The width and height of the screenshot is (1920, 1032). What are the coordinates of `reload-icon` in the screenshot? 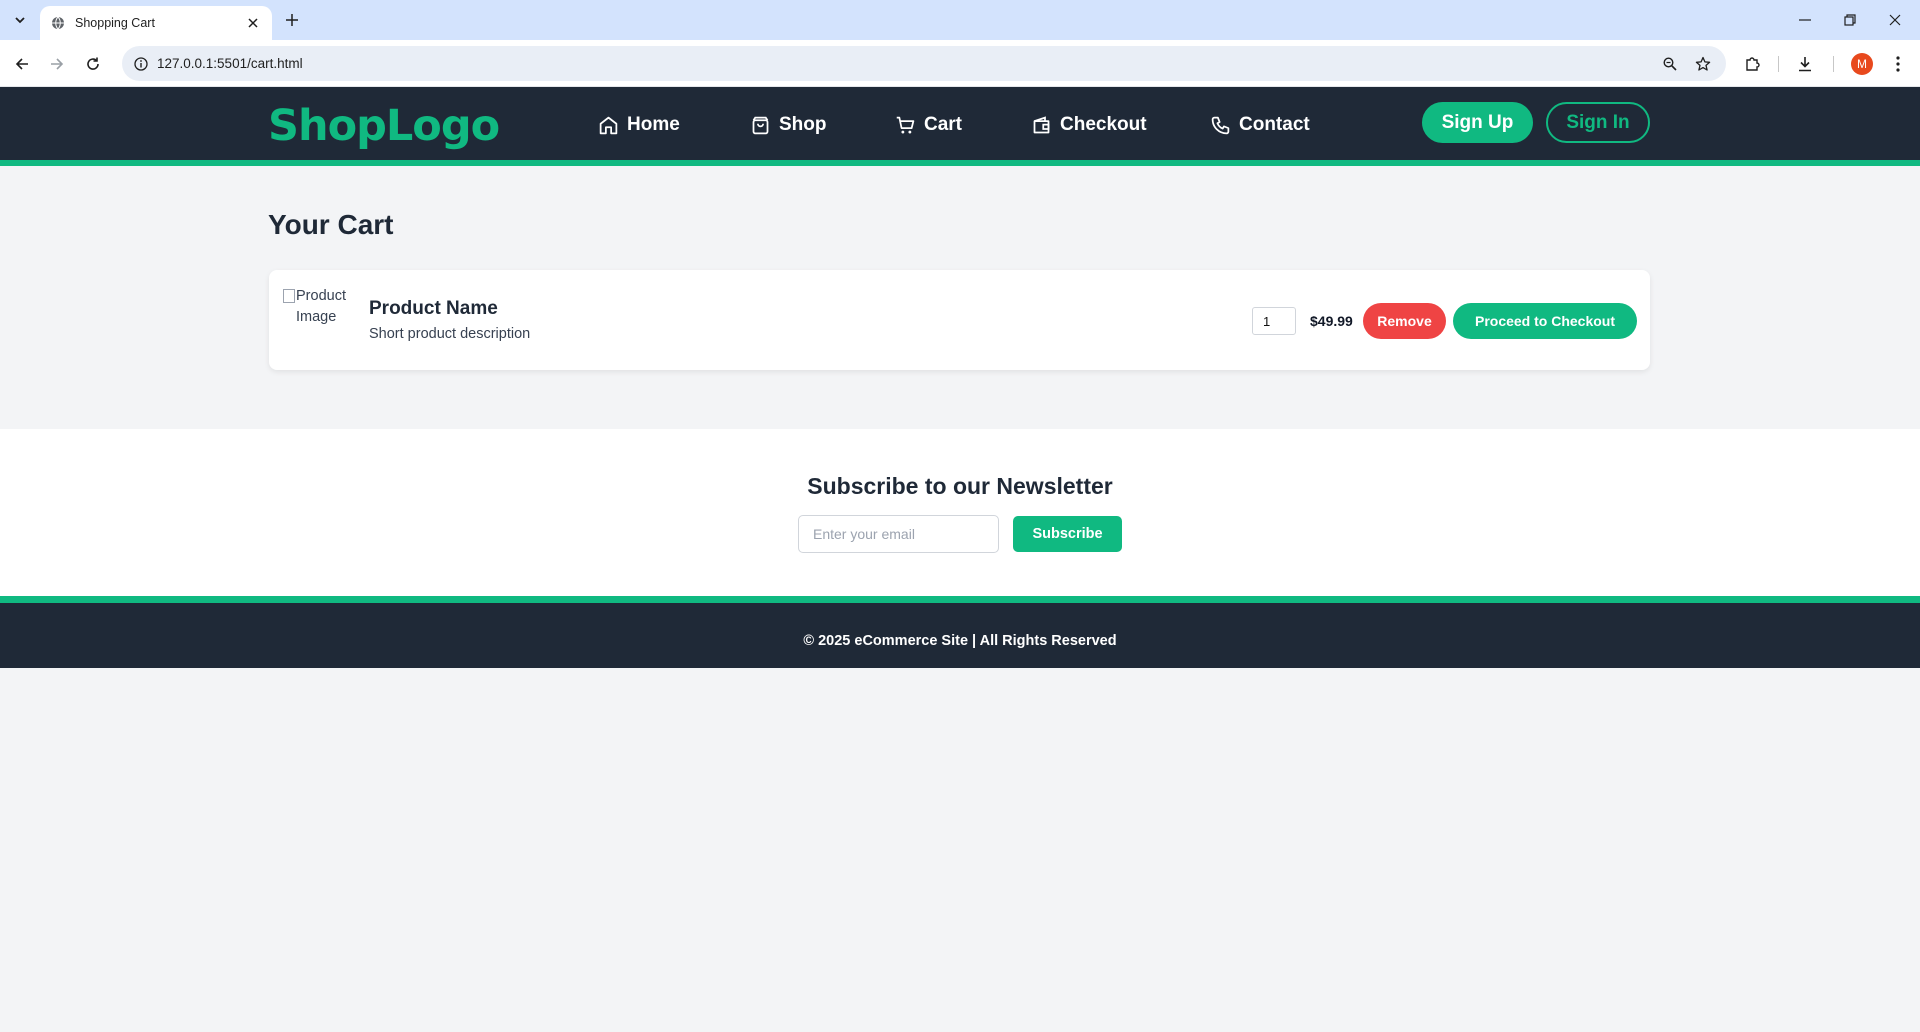 It's located at (93, 64).